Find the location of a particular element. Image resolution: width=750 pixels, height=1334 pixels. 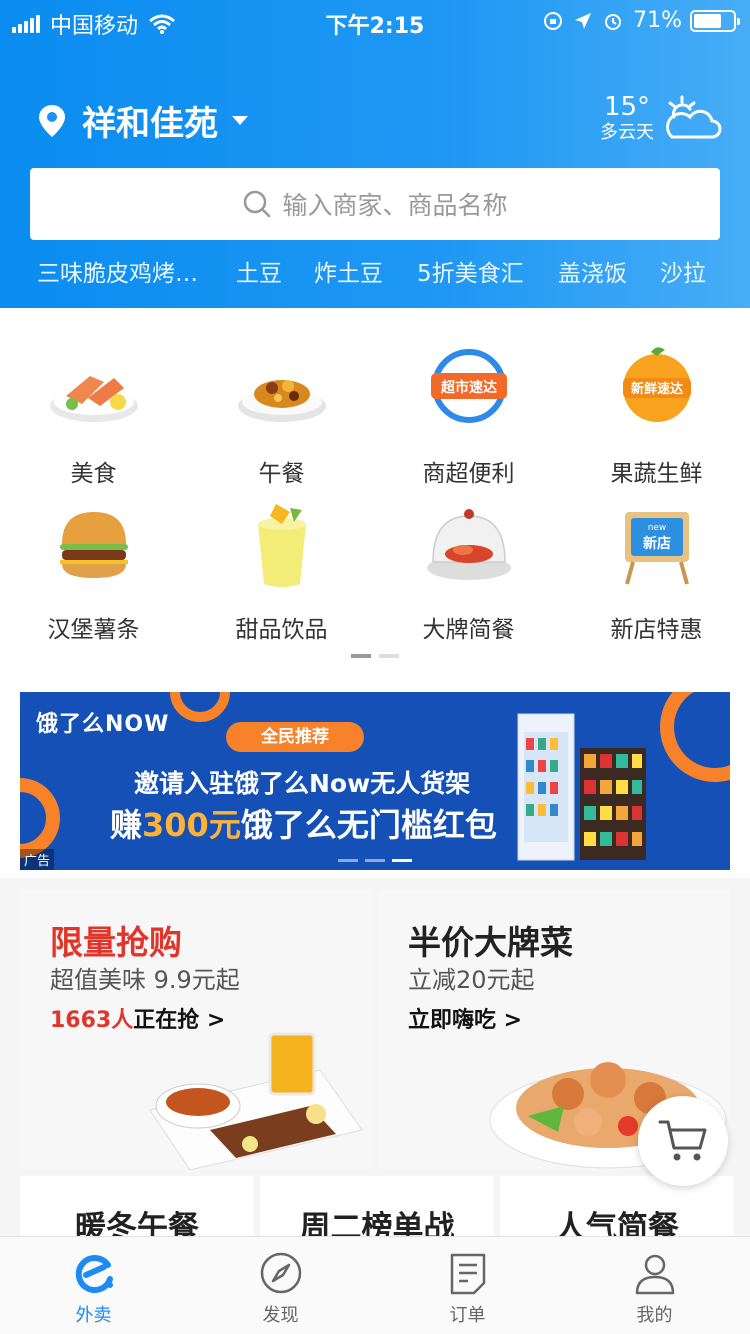

hot-word: 土豆 is located at coordinates (259, 271).